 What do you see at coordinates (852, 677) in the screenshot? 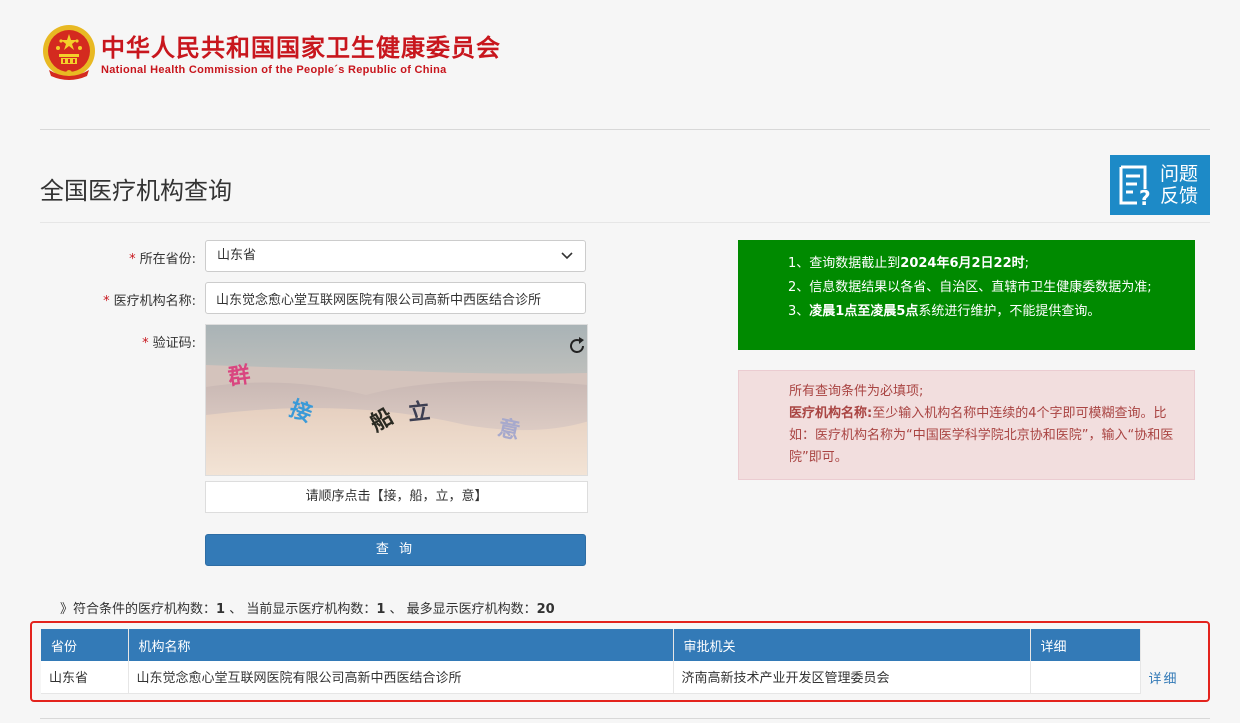
I see `cell-authority: 济南高新技术产业开发区管理委员会` at bounding box center [852, 677].